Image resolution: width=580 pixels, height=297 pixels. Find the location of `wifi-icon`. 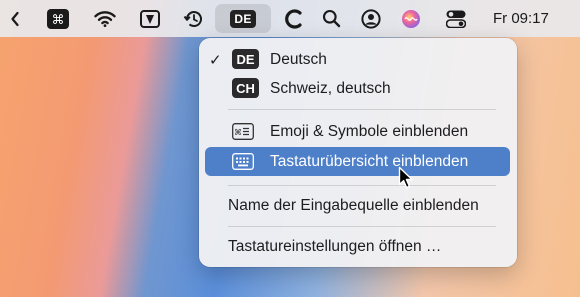

wifi-icon is located at coordinates (105, 18).